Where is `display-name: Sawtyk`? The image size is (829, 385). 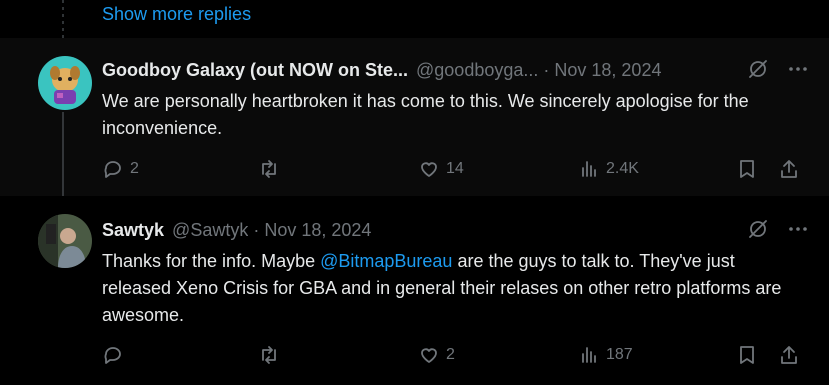 display-name: Sawtyk is located at coordinates (133, 230).